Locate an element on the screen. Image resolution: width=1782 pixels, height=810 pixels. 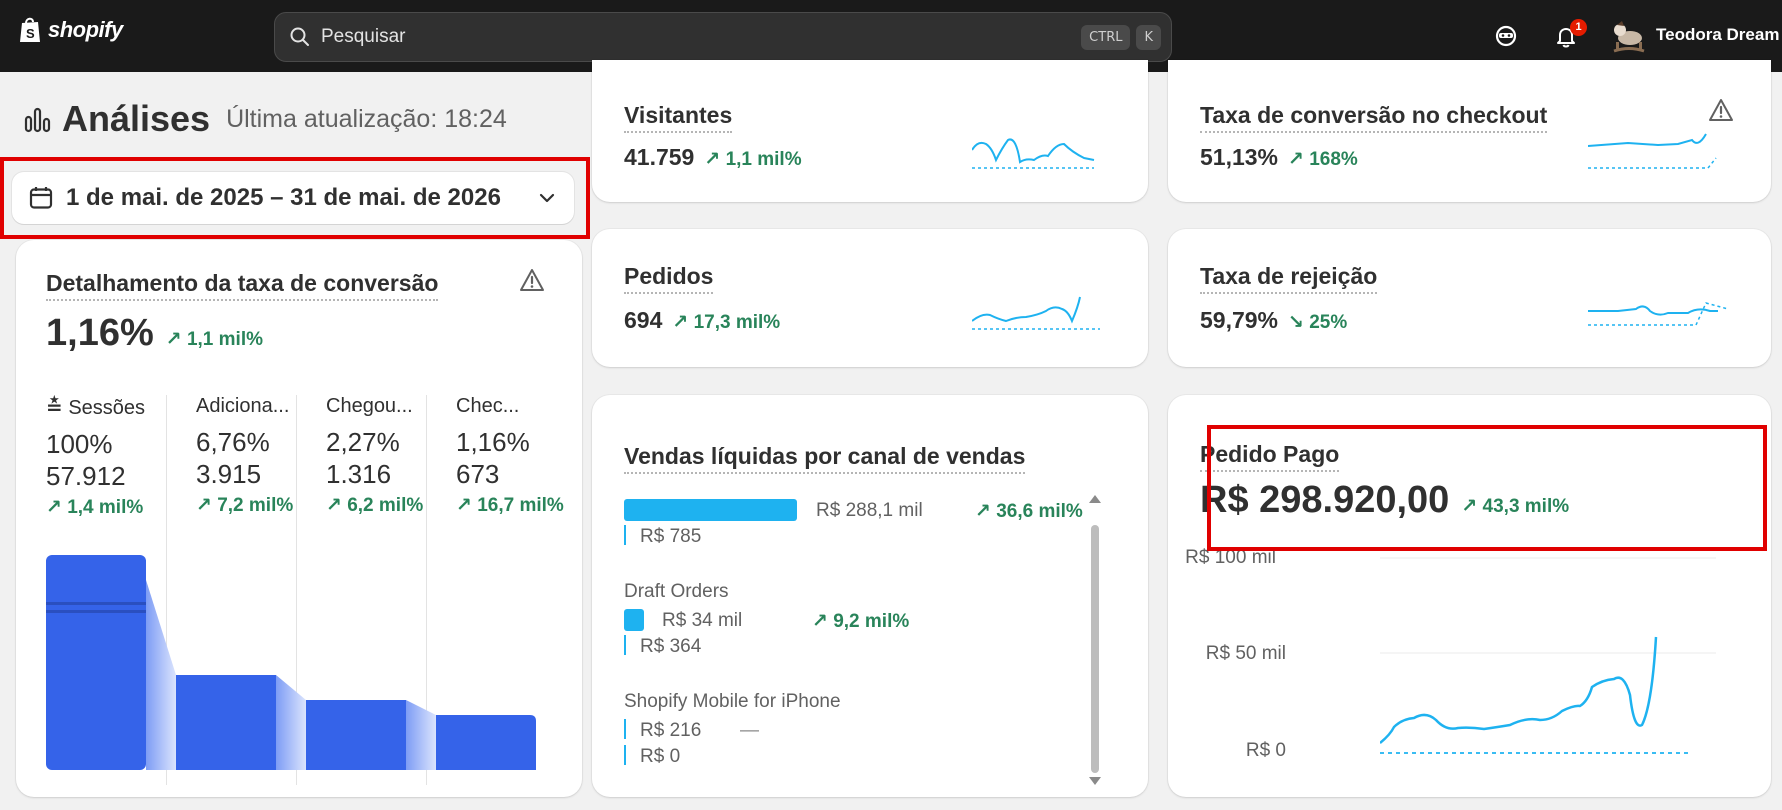
channel-previous-value: R$ 785 is located at coordinates (671, 536).